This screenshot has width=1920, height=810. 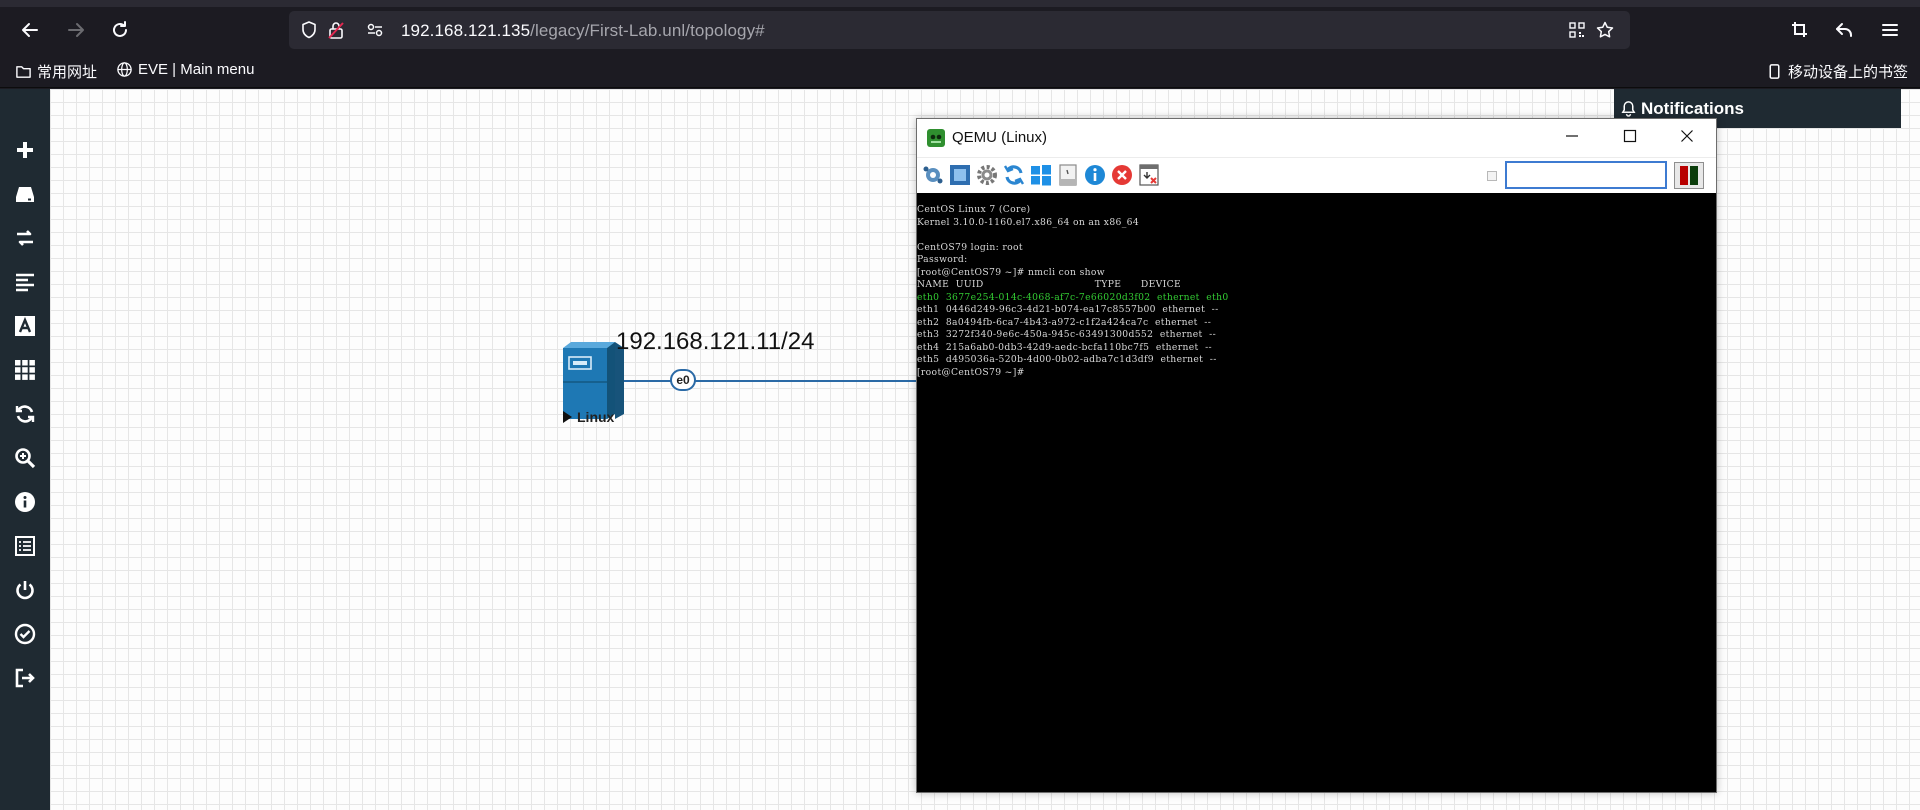 I want to click on mobile-bookmarks: 移动设备上的书签, so click(x=1837, y=71).